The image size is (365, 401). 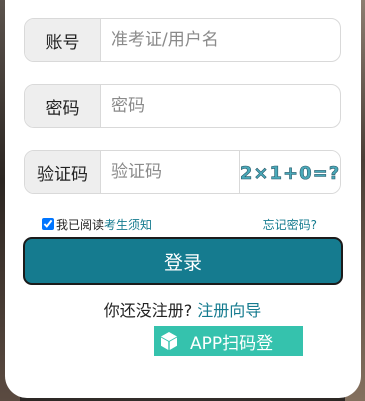 I want to click on app-scan-login-label: APP扫码登, so click(x=232, y=343).